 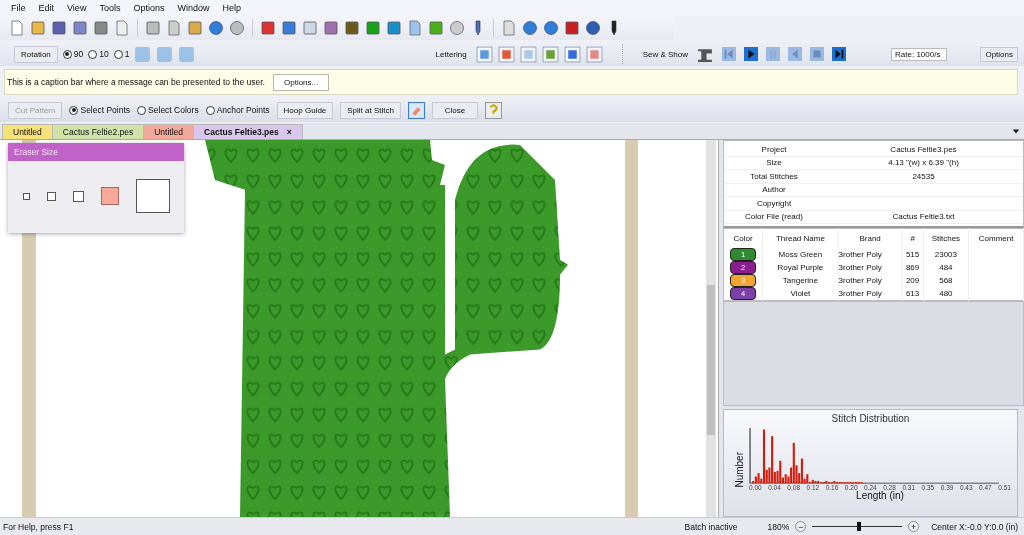 I want to click on dropdown-caret-icon, so click(x=1016, y=131).